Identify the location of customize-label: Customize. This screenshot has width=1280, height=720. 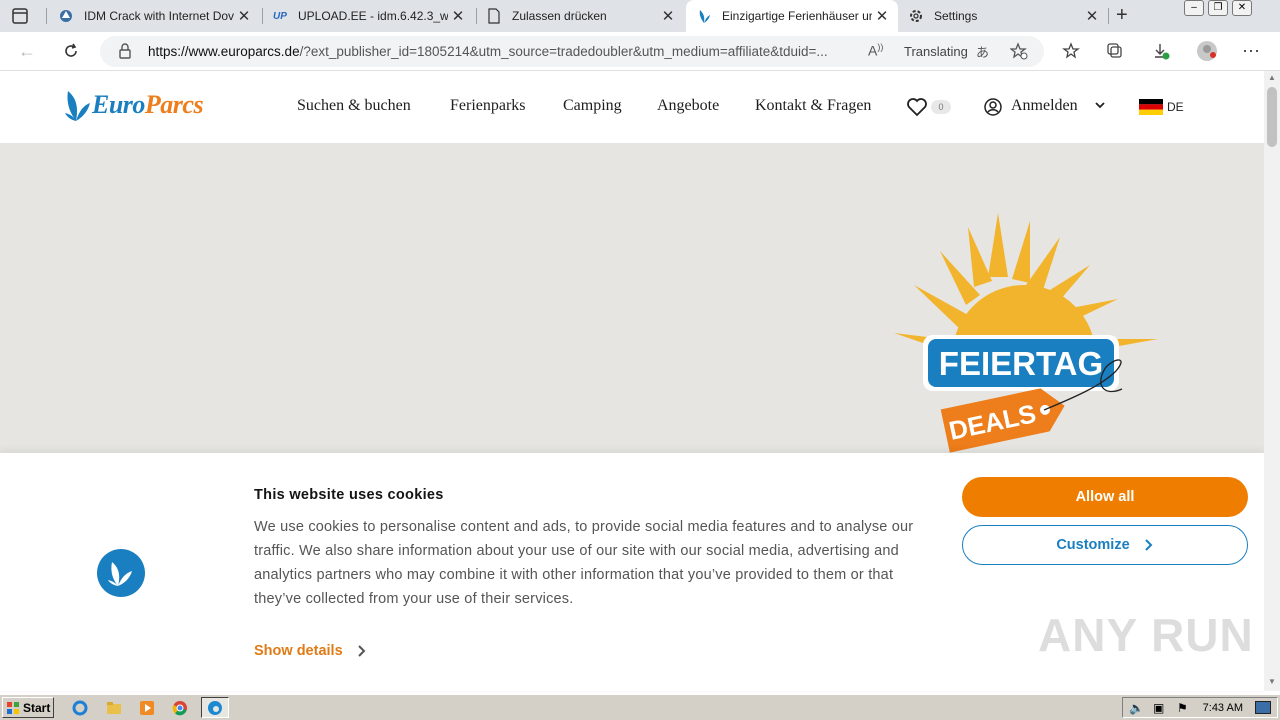
(1093, 545).